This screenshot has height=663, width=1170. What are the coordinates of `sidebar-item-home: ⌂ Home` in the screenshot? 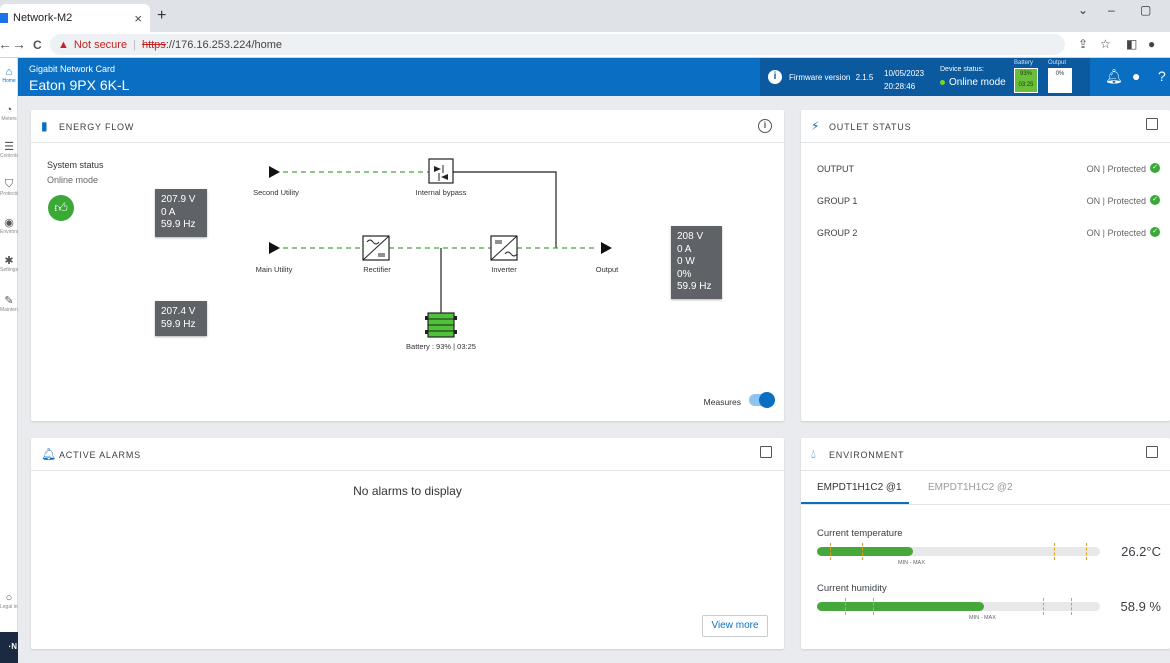 It's located at (9, 75).